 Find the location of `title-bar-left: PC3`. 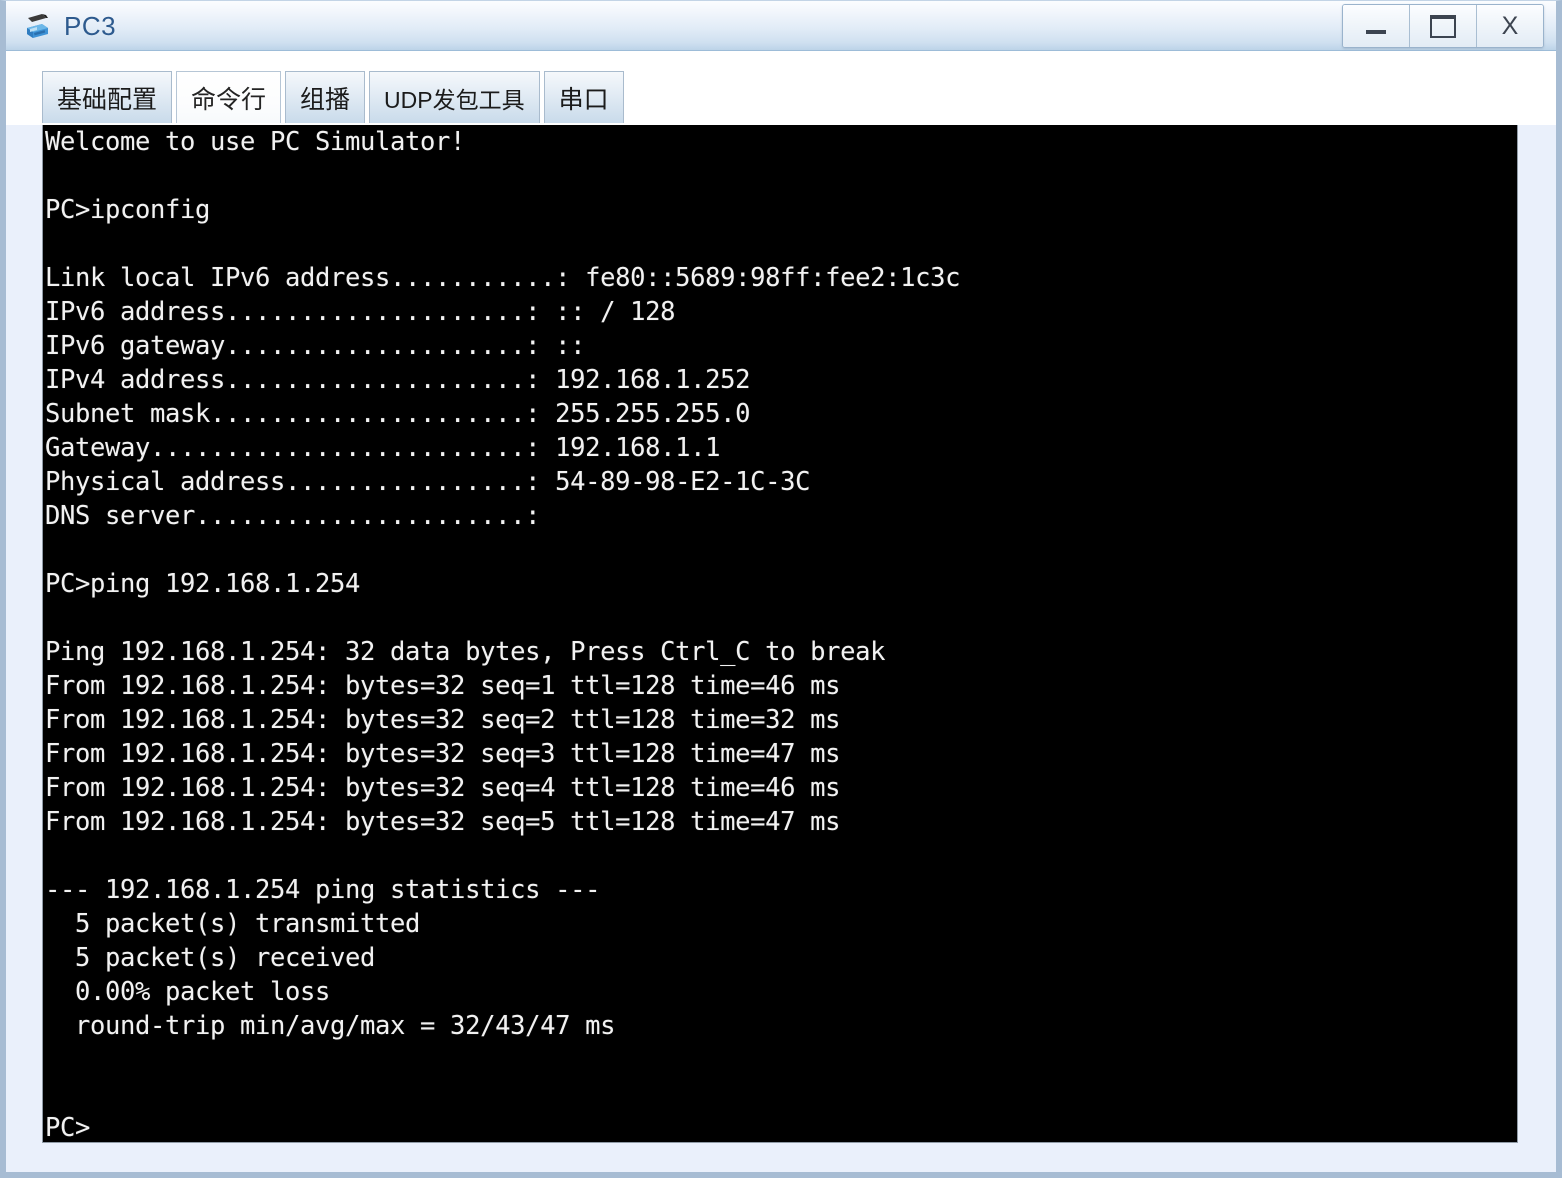

title-bar-left: PC3 is located at coordinates (69, 26).